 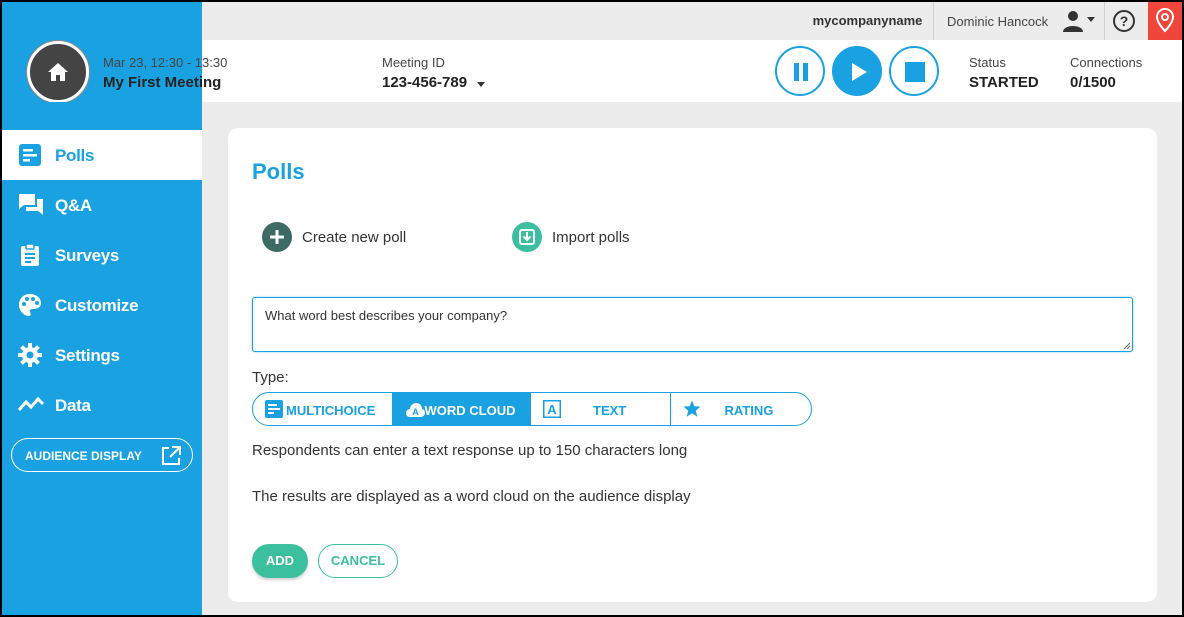 I want to click on sidebar-item-label: Settings, so click(x=87, y=355).